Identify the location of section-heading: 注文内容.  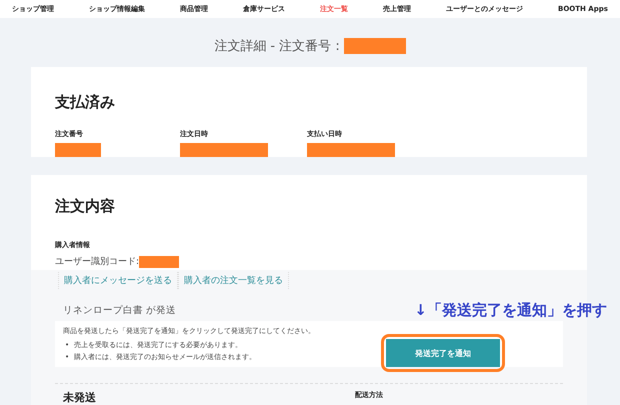
(85, 206).